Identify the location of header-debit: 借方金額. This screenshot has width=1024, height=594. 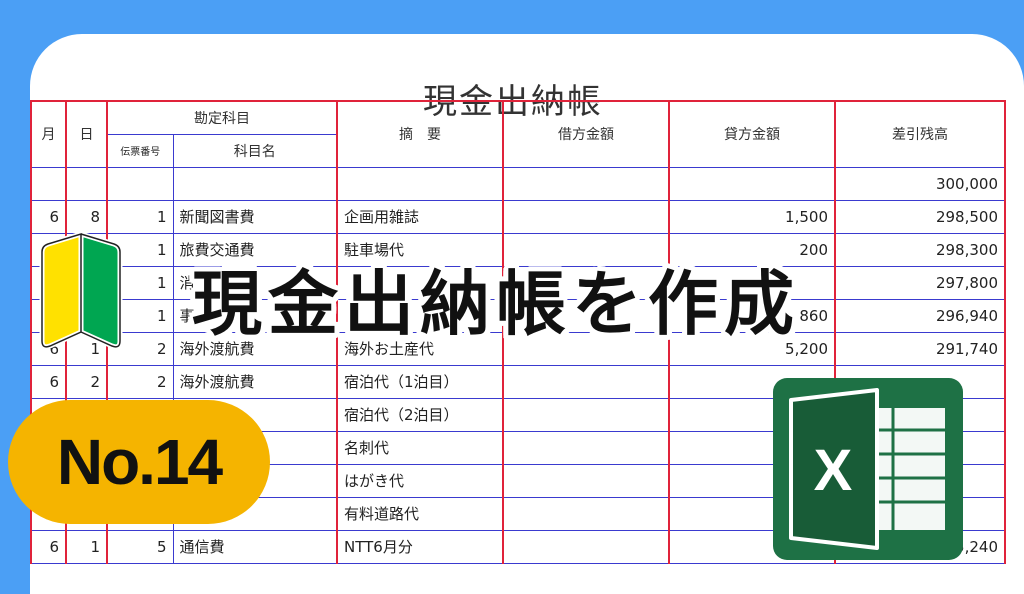
(586, 134).